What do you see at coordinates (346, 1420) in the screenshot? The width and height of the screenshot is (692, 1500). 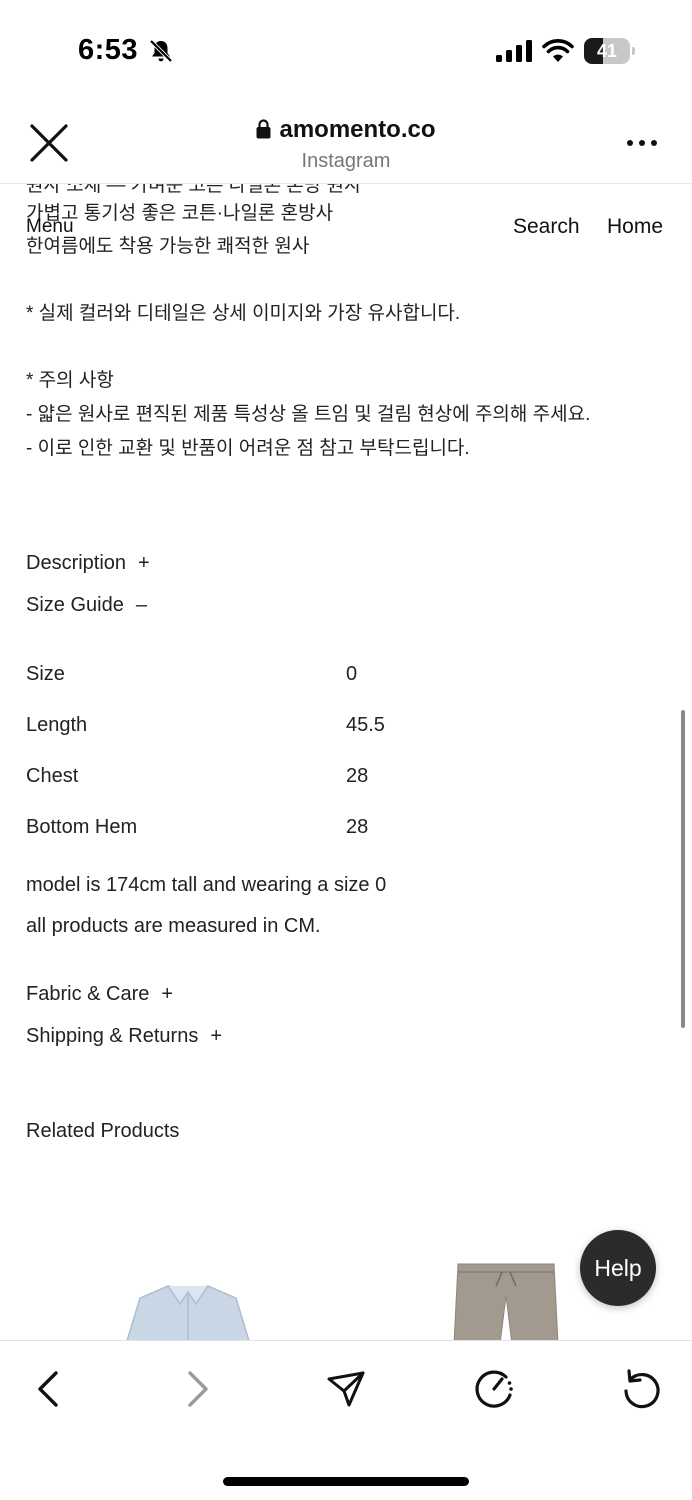 I see `browser-toolbar` at bounding box center [346, 1420].